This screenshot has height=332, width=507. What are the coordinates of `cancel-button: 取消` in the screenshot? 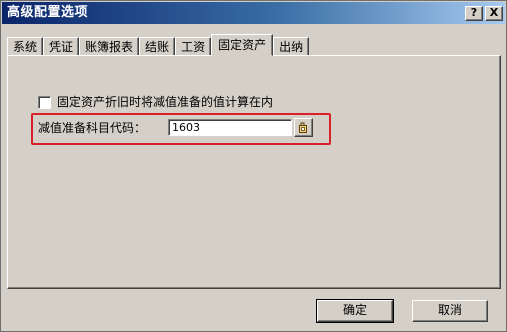 It's located at (450, 311).